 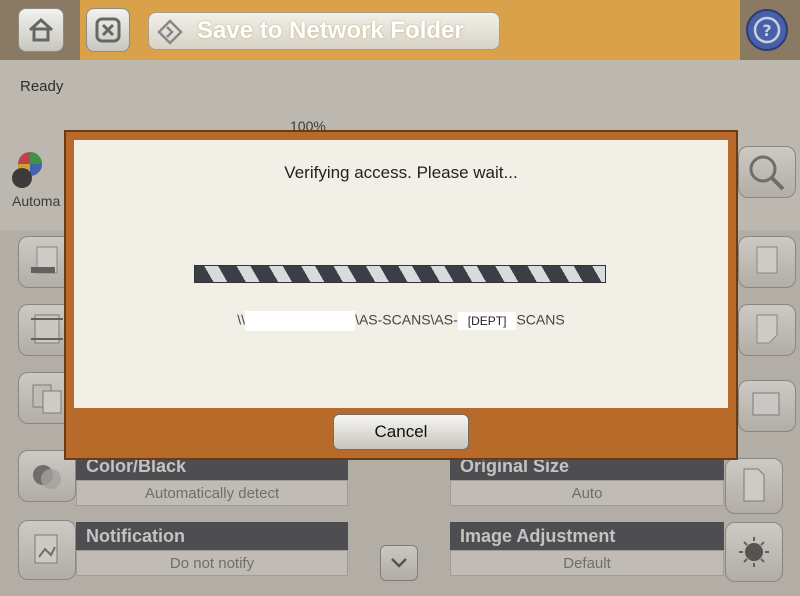 I want to click on close-button, so click(x=108, y=30).